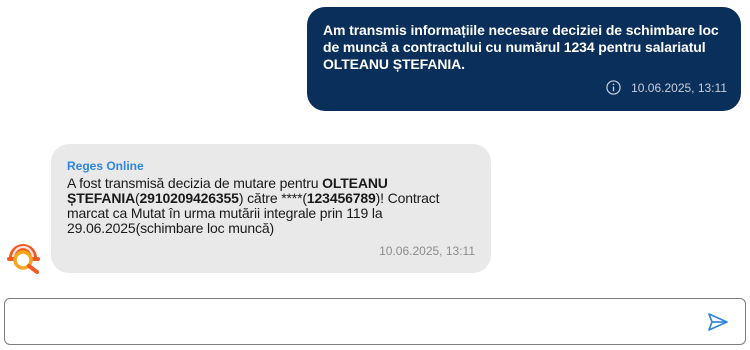  Describe the element at coordinates (718, 322) in the screenshot. I see `send-icon` at that location.